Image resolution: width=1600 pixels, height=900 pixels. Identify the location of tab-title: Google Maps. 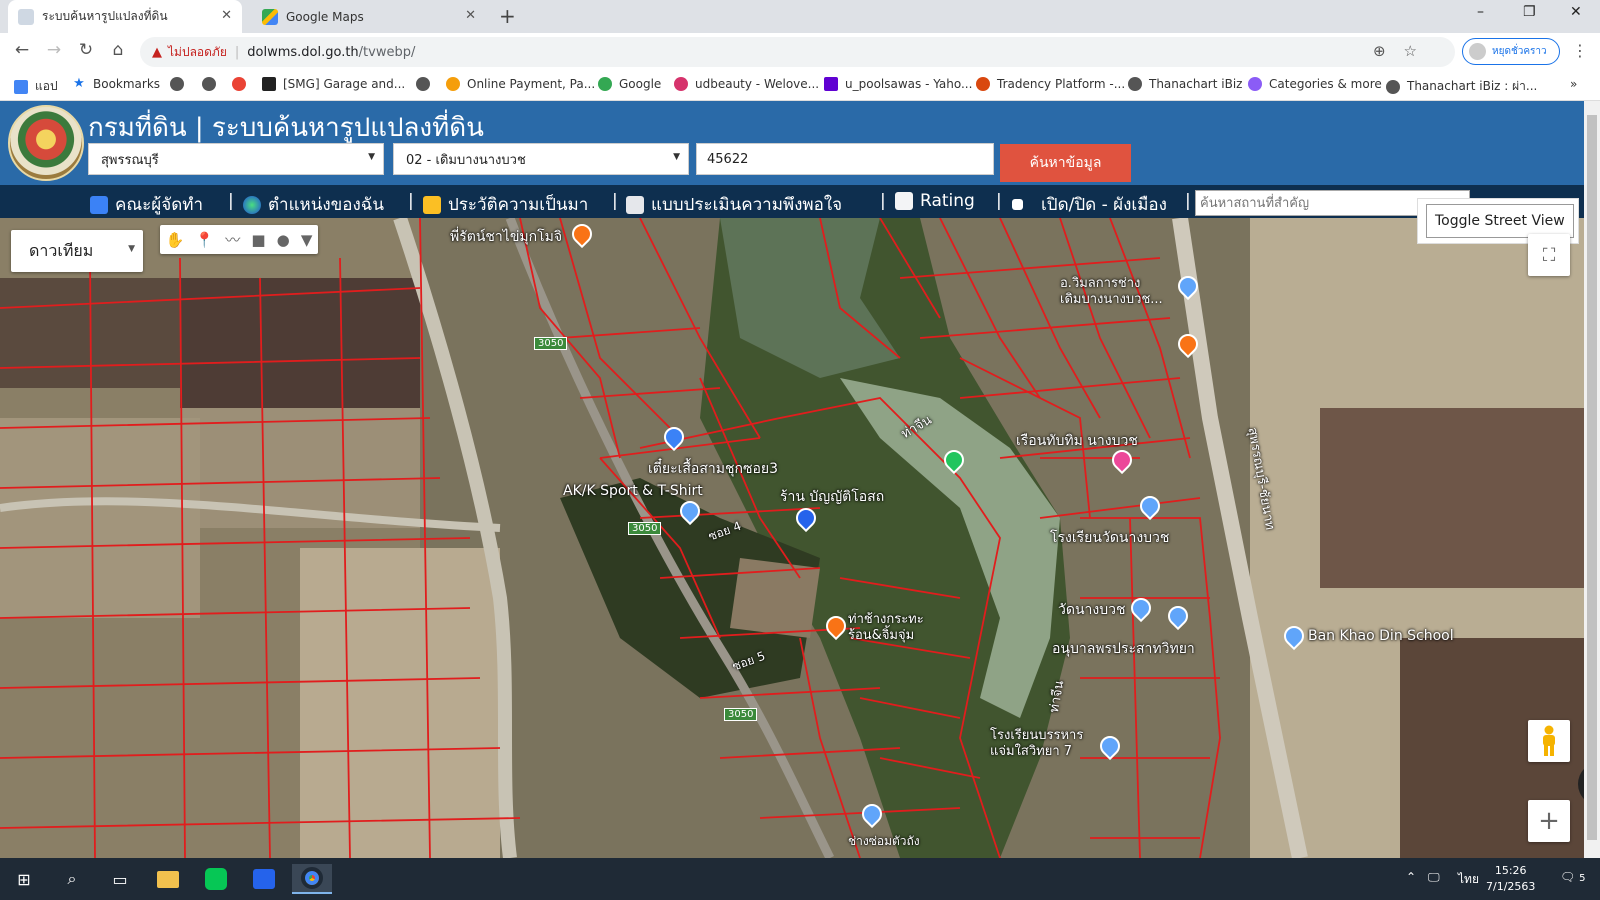
(325, 16).